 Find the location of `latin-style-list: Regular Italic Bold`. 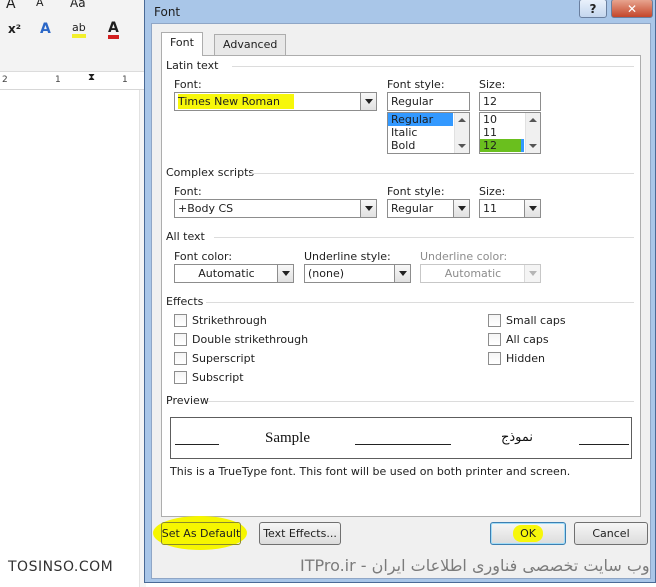

latin-style-list: Regular Italic Bold is located at coordinates (428, 133).